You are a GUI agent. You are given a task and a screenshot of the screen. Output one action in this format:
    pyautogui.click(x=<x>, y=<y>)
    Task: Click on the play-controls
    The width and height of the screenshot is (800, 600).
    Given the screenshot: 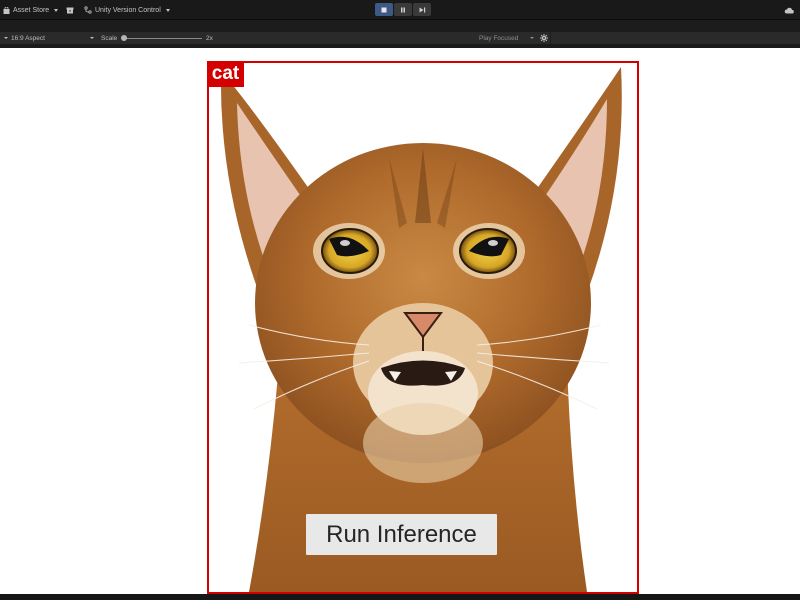 What is the action you would take?
    pyautogui.click(x=403, y=9)
    